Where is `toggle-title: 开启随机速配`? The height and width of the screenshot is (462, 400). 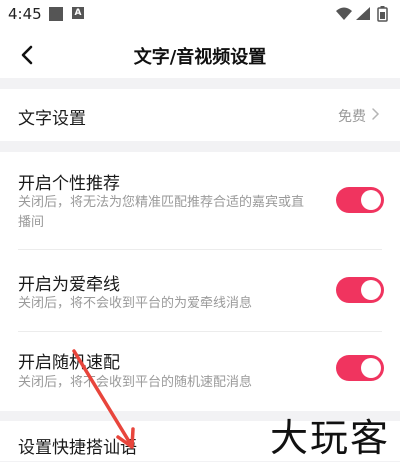
toggle-title: 开启随机速配 is located at coordinates (69, 363).